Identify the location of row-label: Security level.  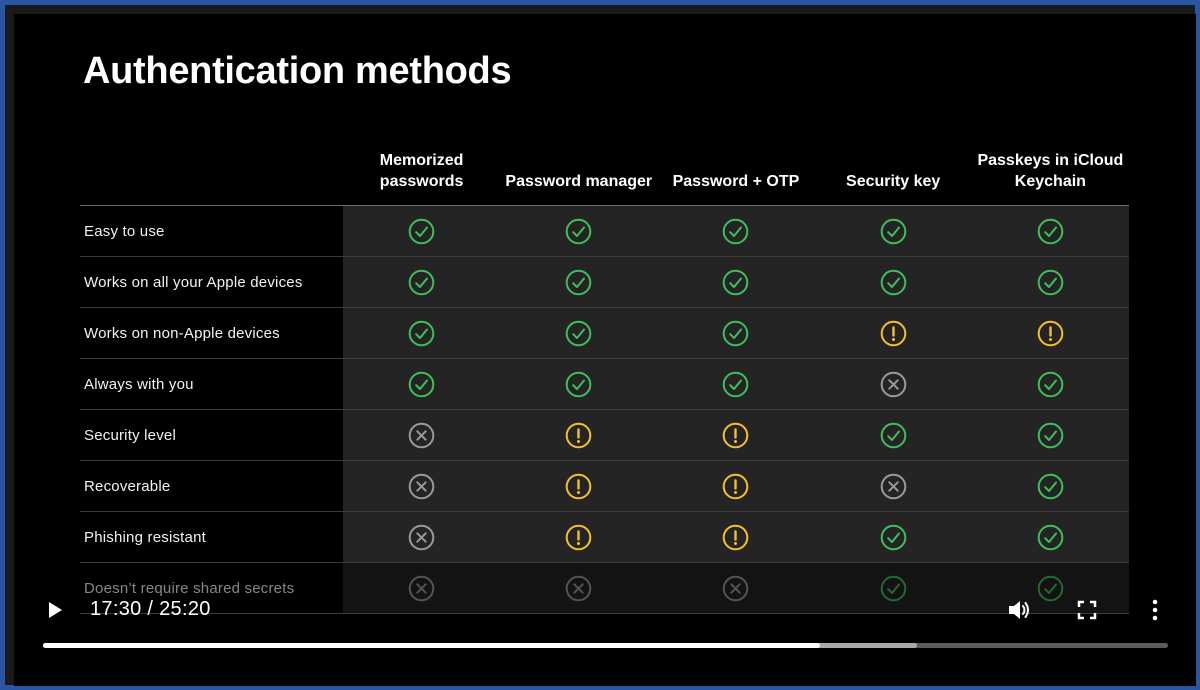
(211, 435).